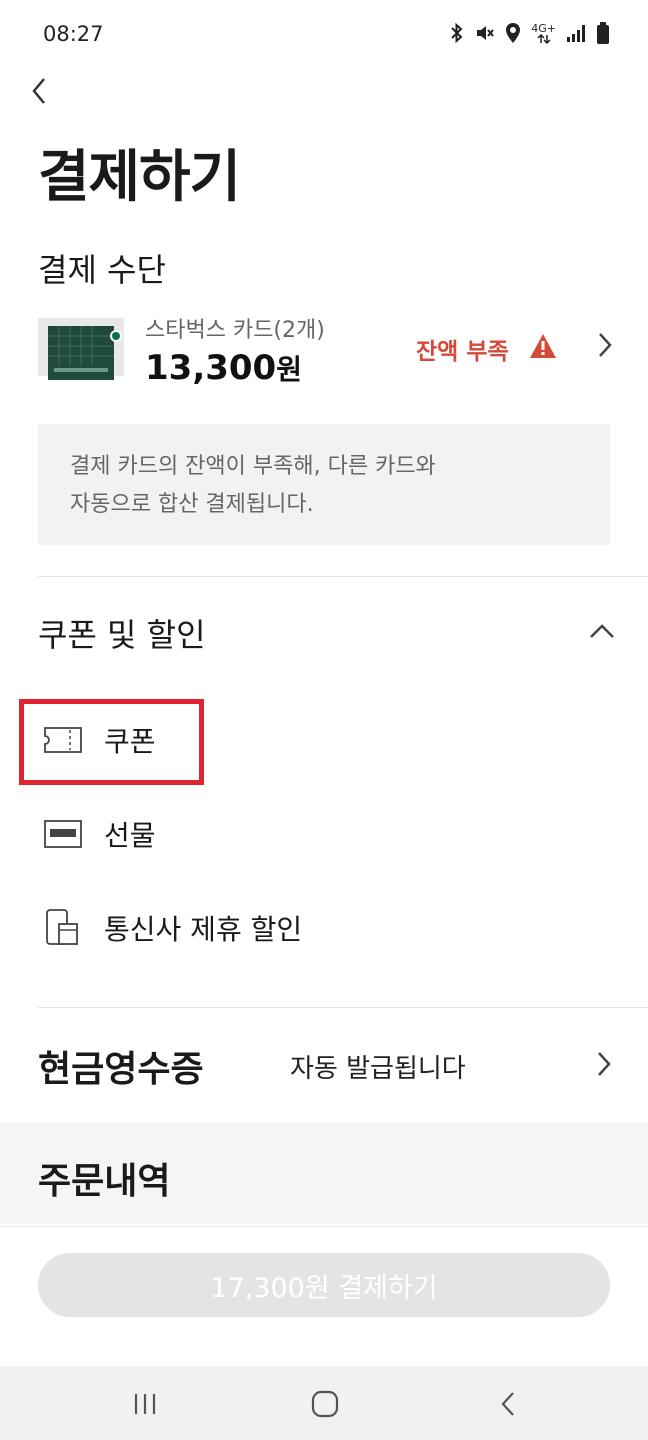  I want to click on mute-icon, so click(485, 35).